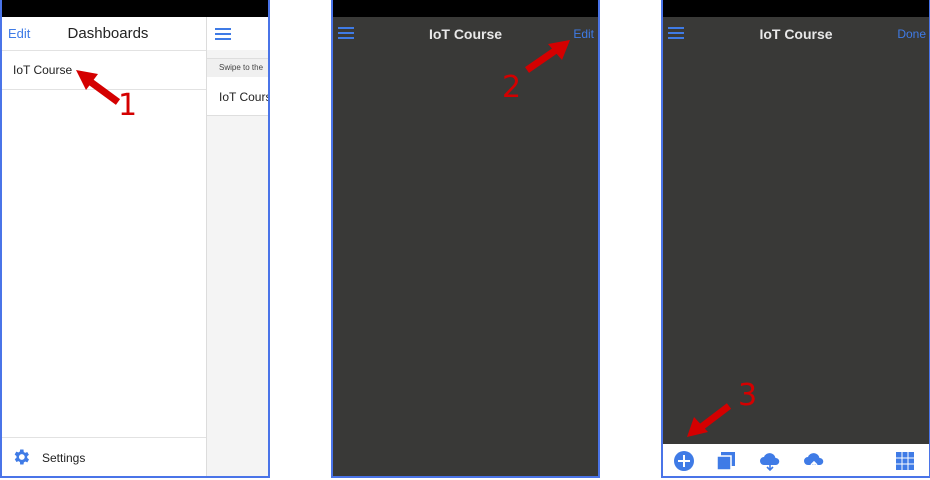  I want to click on step-number-1: 1, so click(128, 105).